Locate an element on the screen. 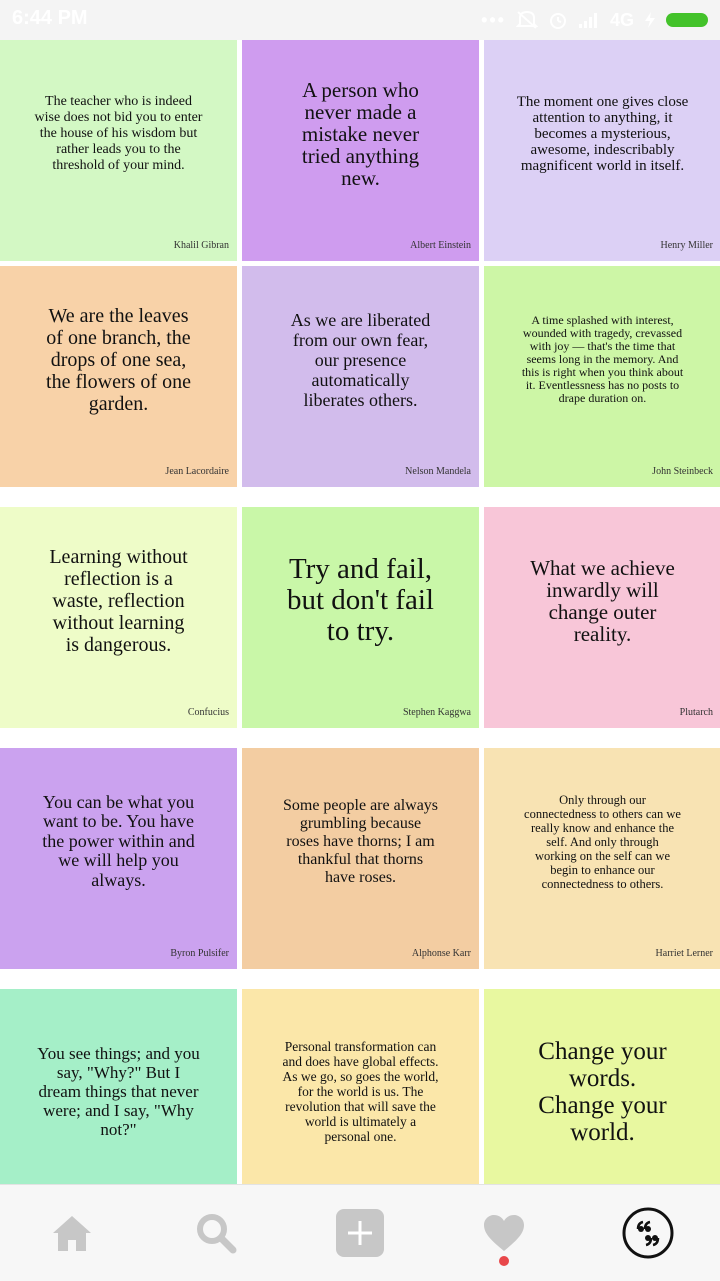  quote-author: Stephen Kaggwa is located at coordinates (436, 712).